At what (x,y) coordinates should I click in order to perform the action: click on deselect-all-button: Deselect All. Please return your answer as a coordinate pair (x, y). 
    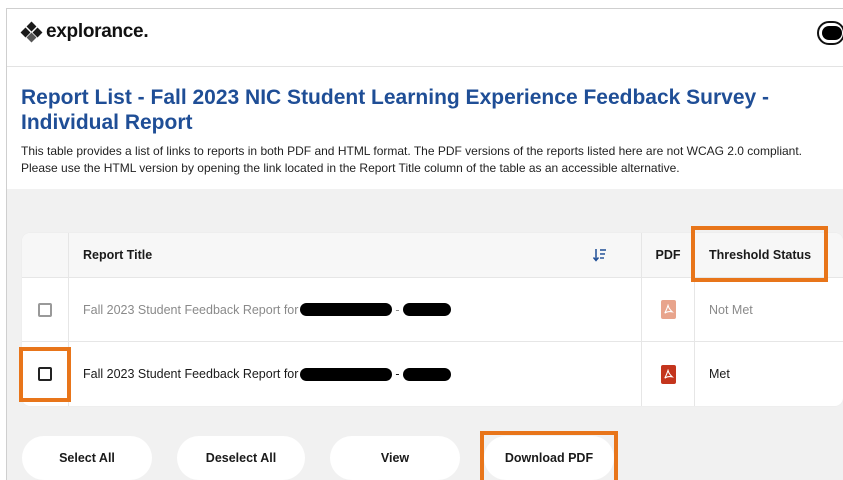
    Looking at the image, I should click on (241, 458).